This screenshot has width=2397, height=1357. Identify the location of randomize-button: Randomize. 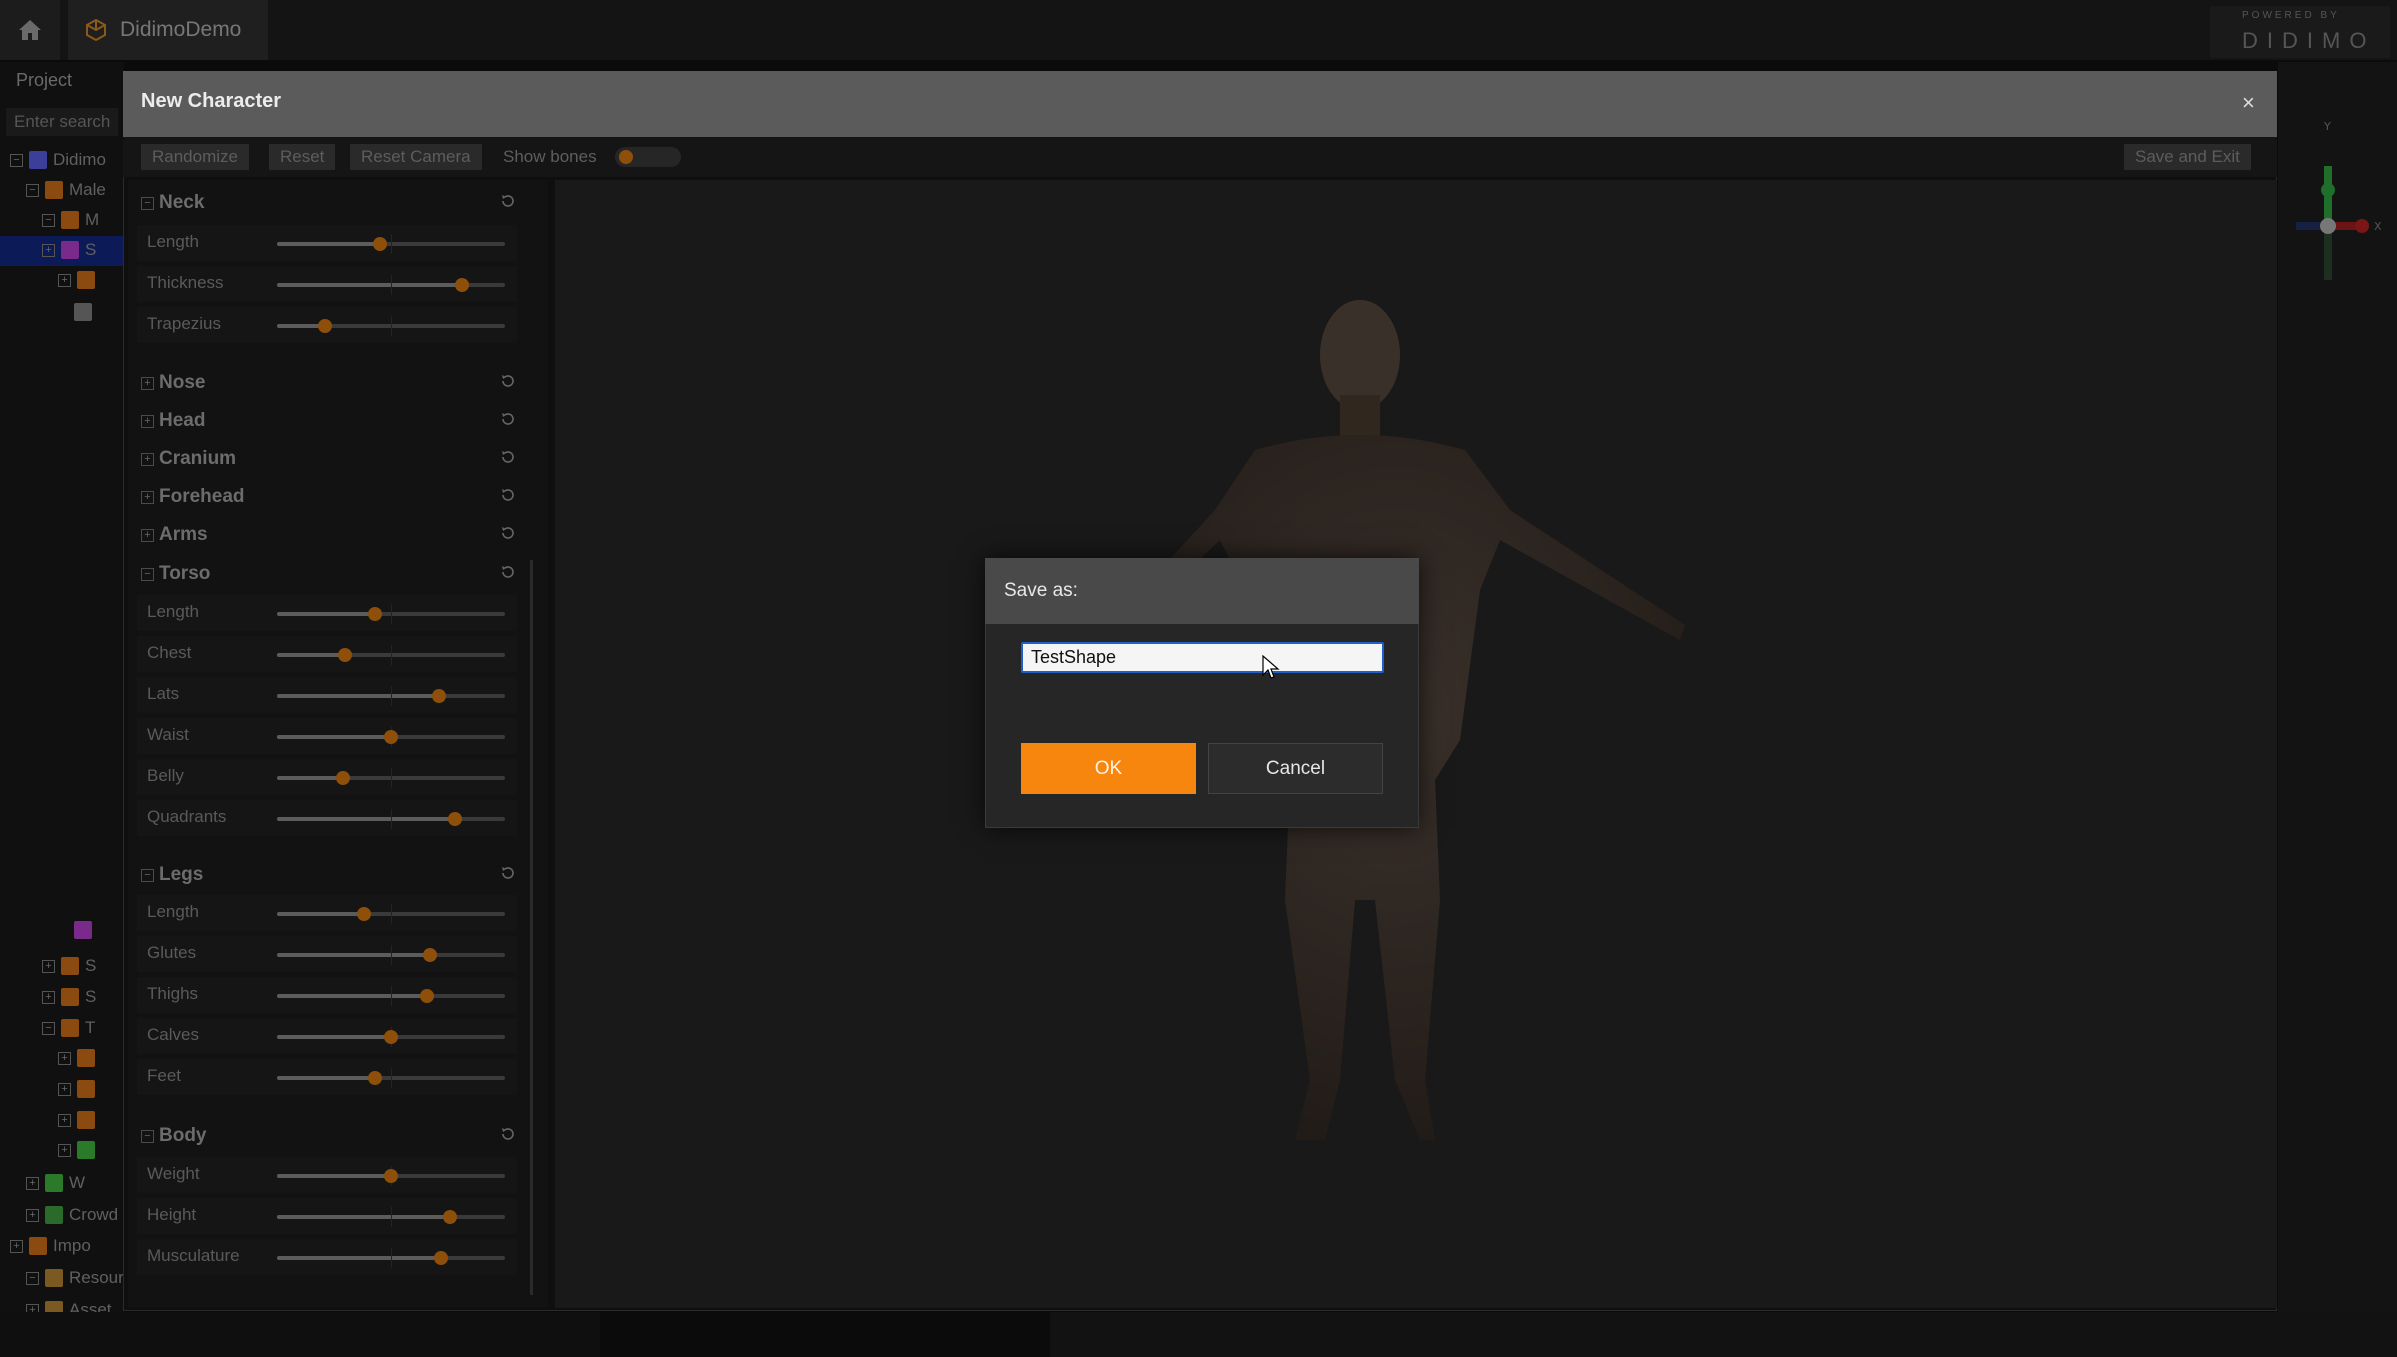
(195, 157).